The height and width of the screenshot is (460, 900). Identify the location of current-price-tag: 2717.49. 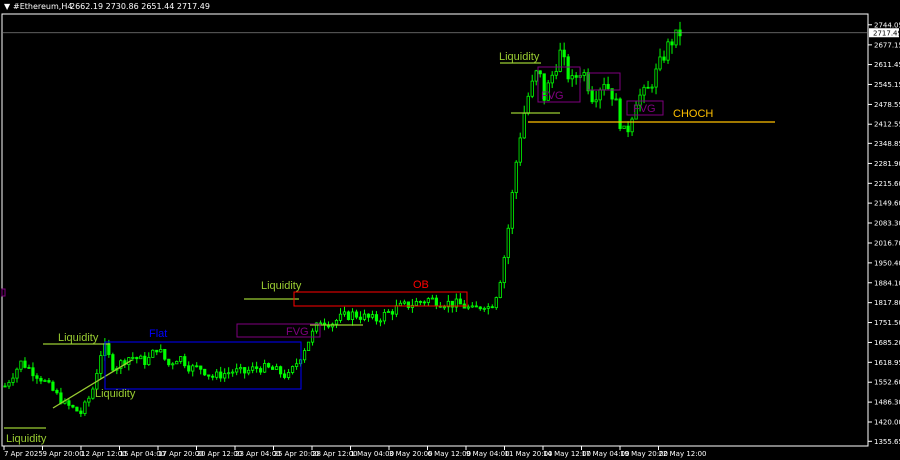
(884, 33).